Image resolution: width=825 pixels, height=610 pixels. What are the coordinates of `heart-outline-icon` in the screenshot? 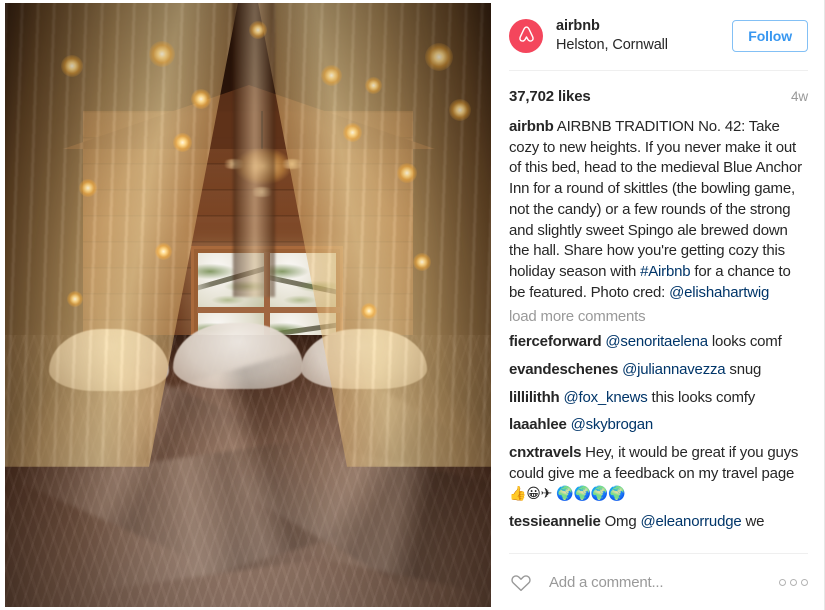 It's located at (521, 582).